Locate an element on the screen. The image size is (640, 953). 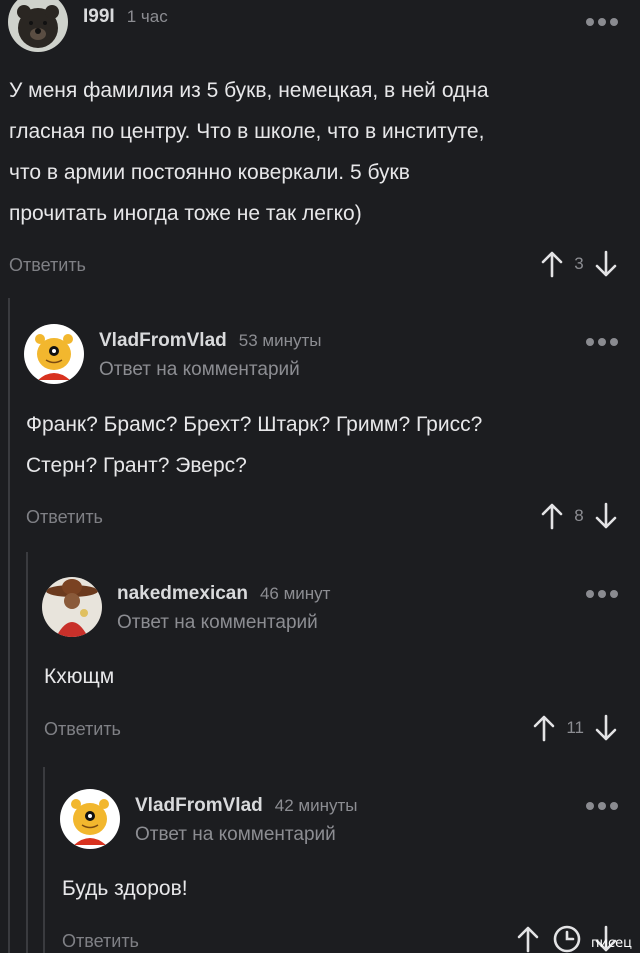
comment-text: Кхющм is located at coordinates (79, 676).